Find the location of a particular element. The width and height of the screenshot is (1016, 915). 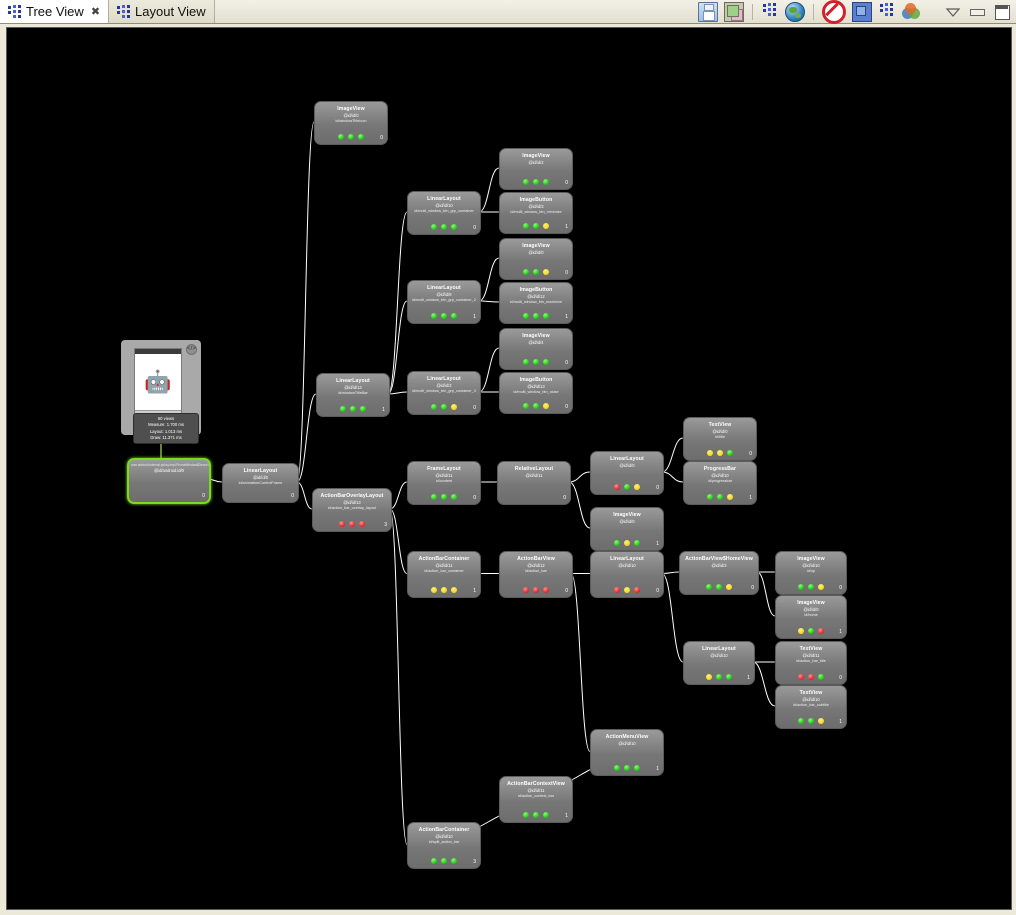

close-icon: ✖ is located at coordinates (95, 11).